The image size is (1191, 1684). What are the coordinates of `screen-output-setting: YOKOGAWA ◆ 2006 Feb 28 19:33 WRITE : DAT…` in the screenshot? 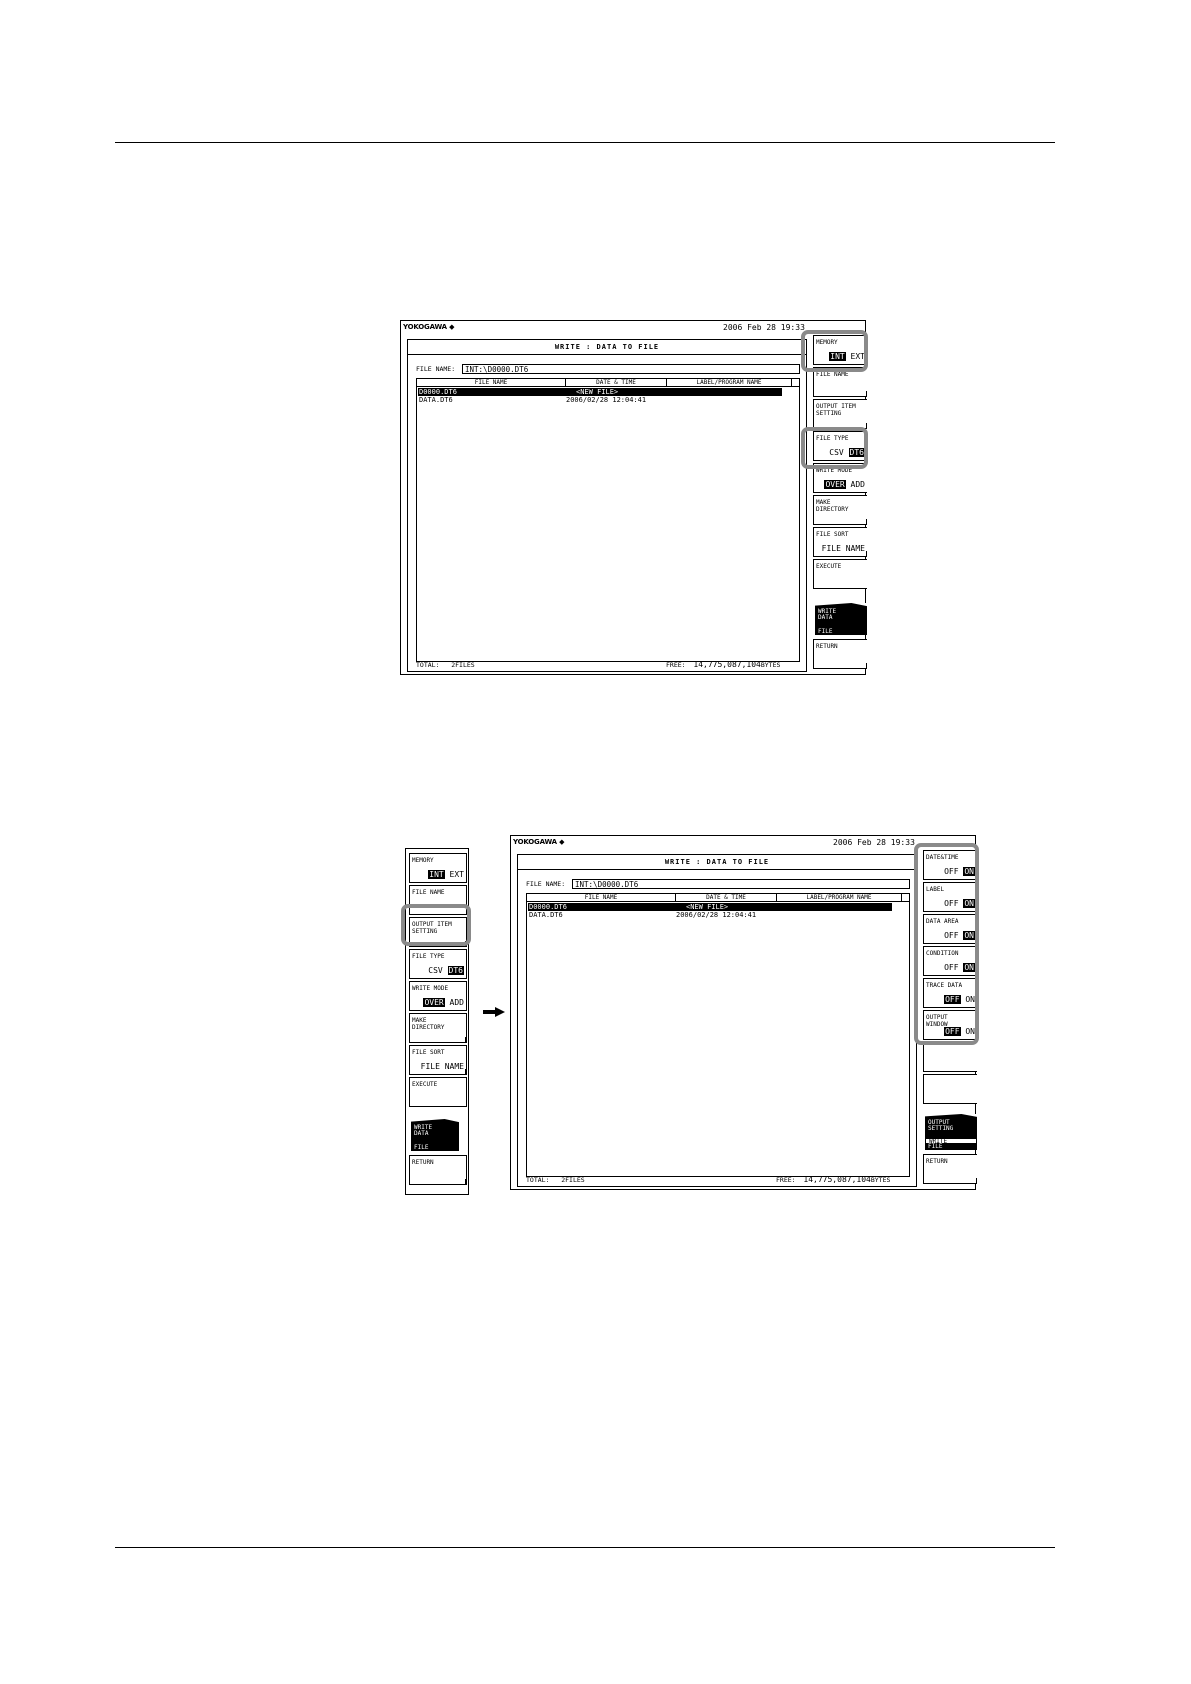 It's located at (743, 1012).